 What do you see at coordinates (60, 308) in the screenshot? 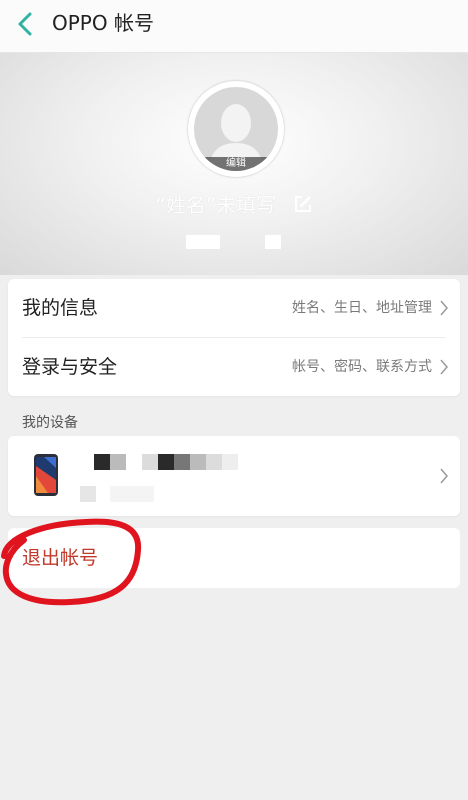
I see `my-info-label: 我的信息` at bounding box center [60, 308].